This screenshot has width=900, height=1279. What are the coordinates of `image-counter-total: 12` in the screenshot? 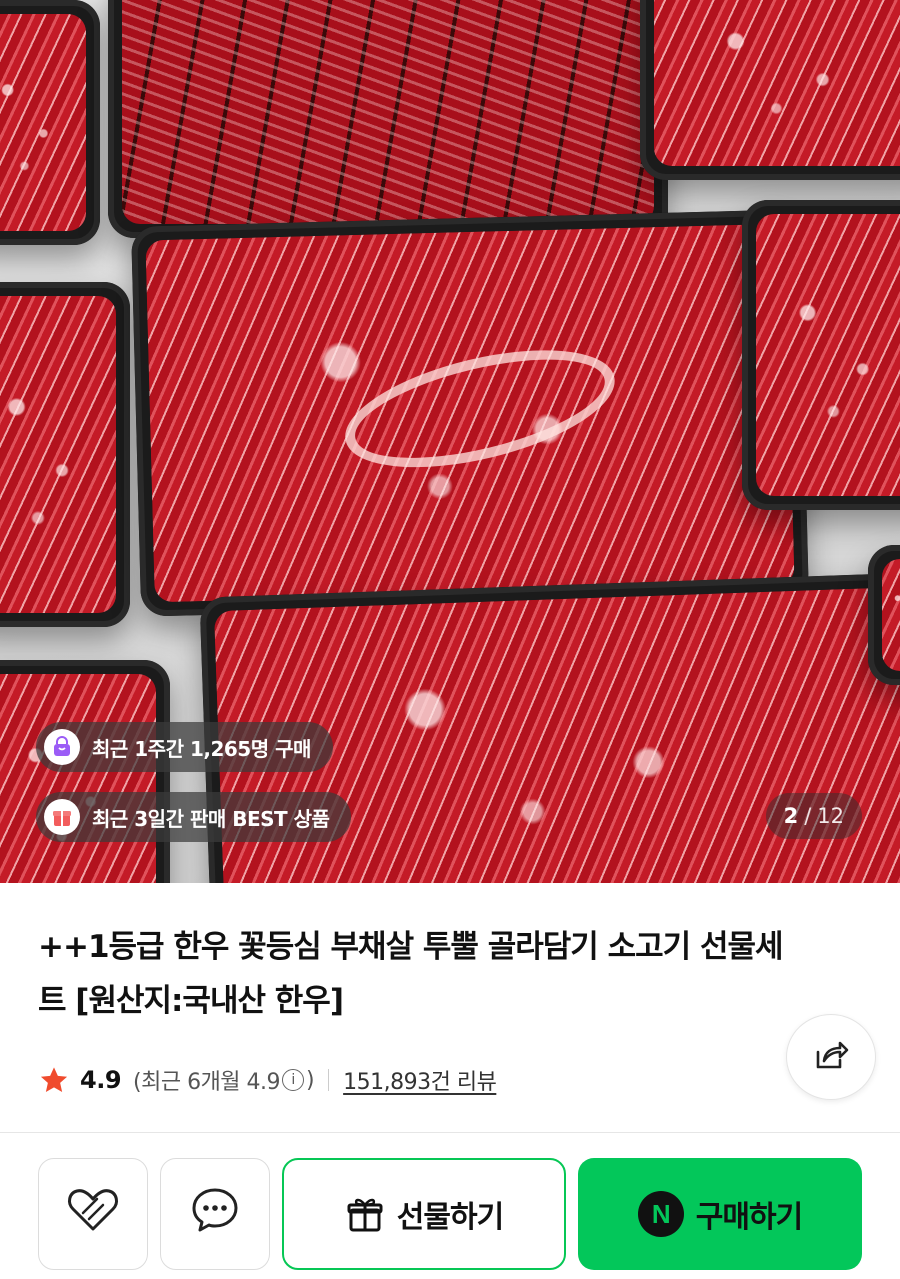 It's located at (830, 816).